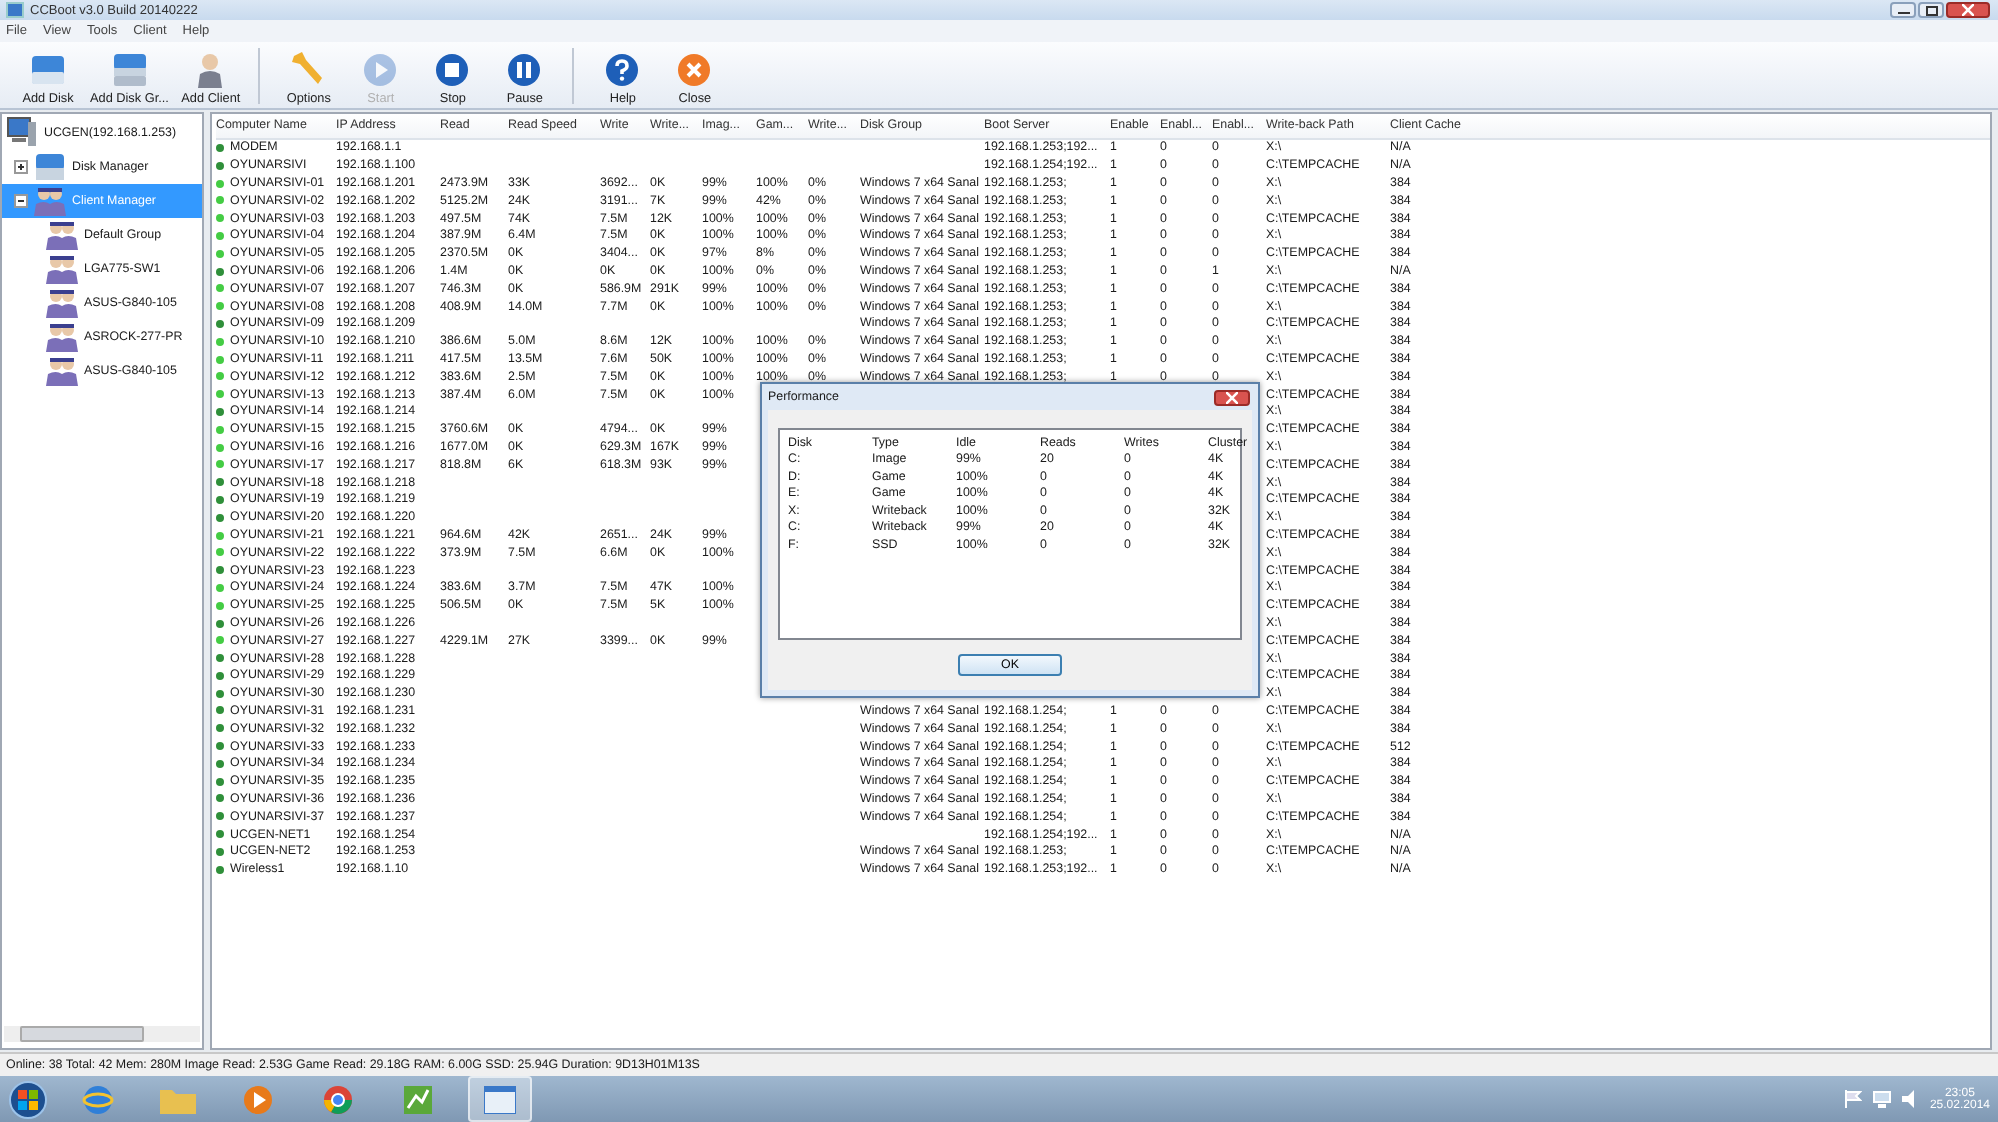  Describe the element at coordinates (622, 69) in the screenshot. I see `help-icon` at that location.